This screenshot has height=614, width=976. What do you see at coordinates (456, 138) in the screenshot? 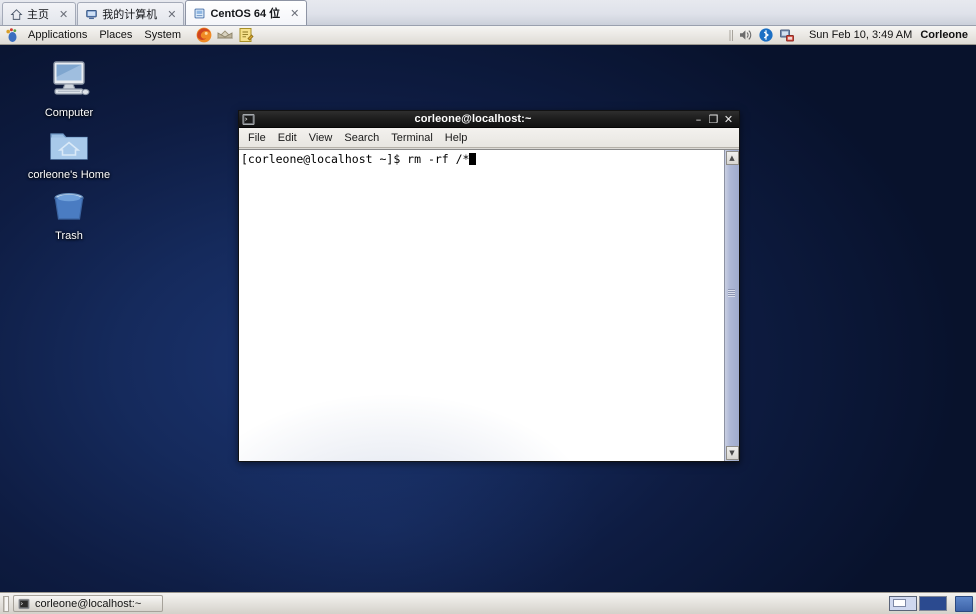
I see `menu-help: Help` at bounding box center [456, 138].